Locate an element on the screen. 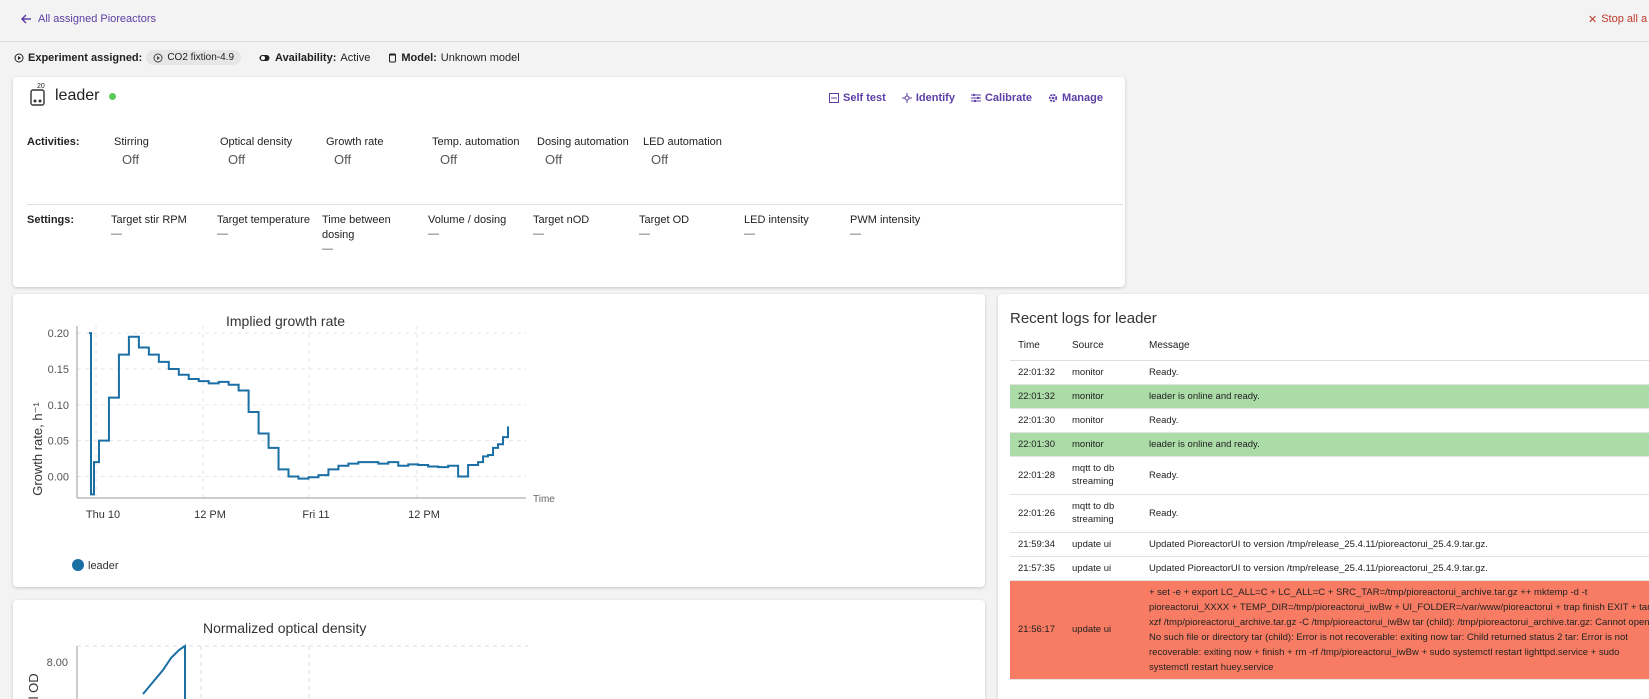 The height and width of the screenshot is (699, 1649). icon-badge: 20 is located at coordinates (41, 86).